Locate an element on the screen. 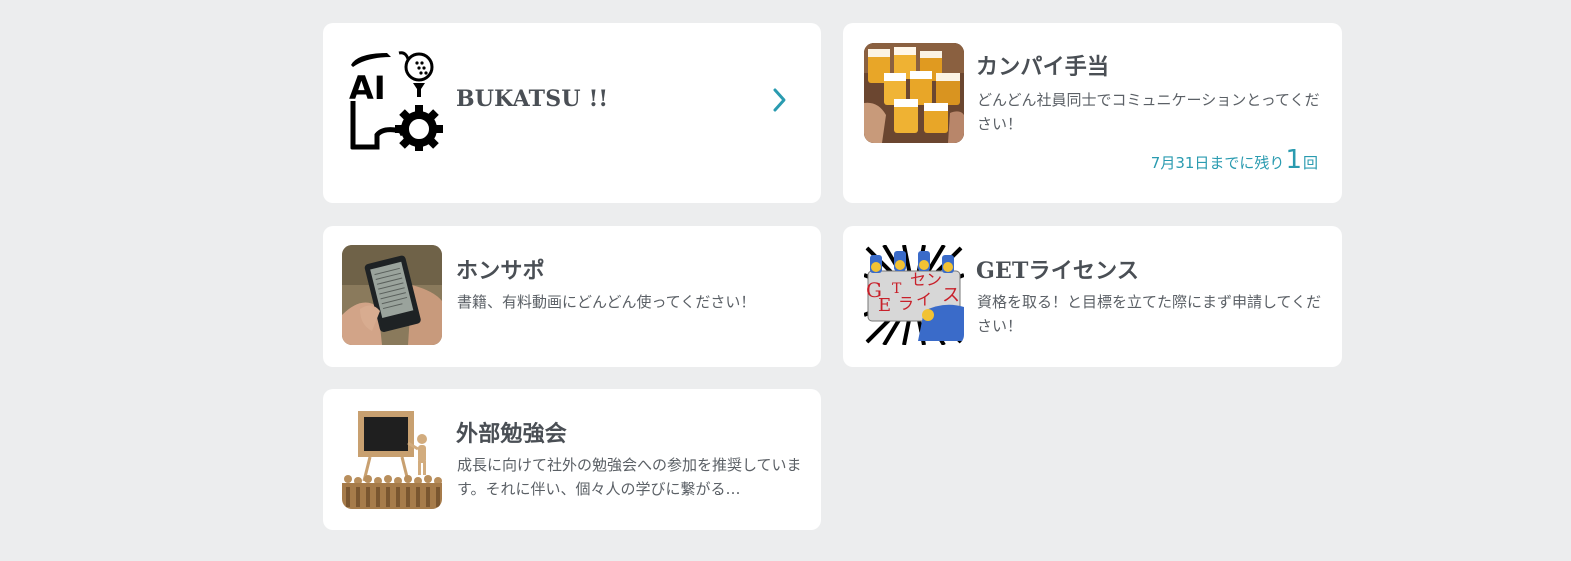 The height and width of the screenshot is (561, 1571). quota-prefix: 7月31日までに残り is located at coordinates (1217, 163).